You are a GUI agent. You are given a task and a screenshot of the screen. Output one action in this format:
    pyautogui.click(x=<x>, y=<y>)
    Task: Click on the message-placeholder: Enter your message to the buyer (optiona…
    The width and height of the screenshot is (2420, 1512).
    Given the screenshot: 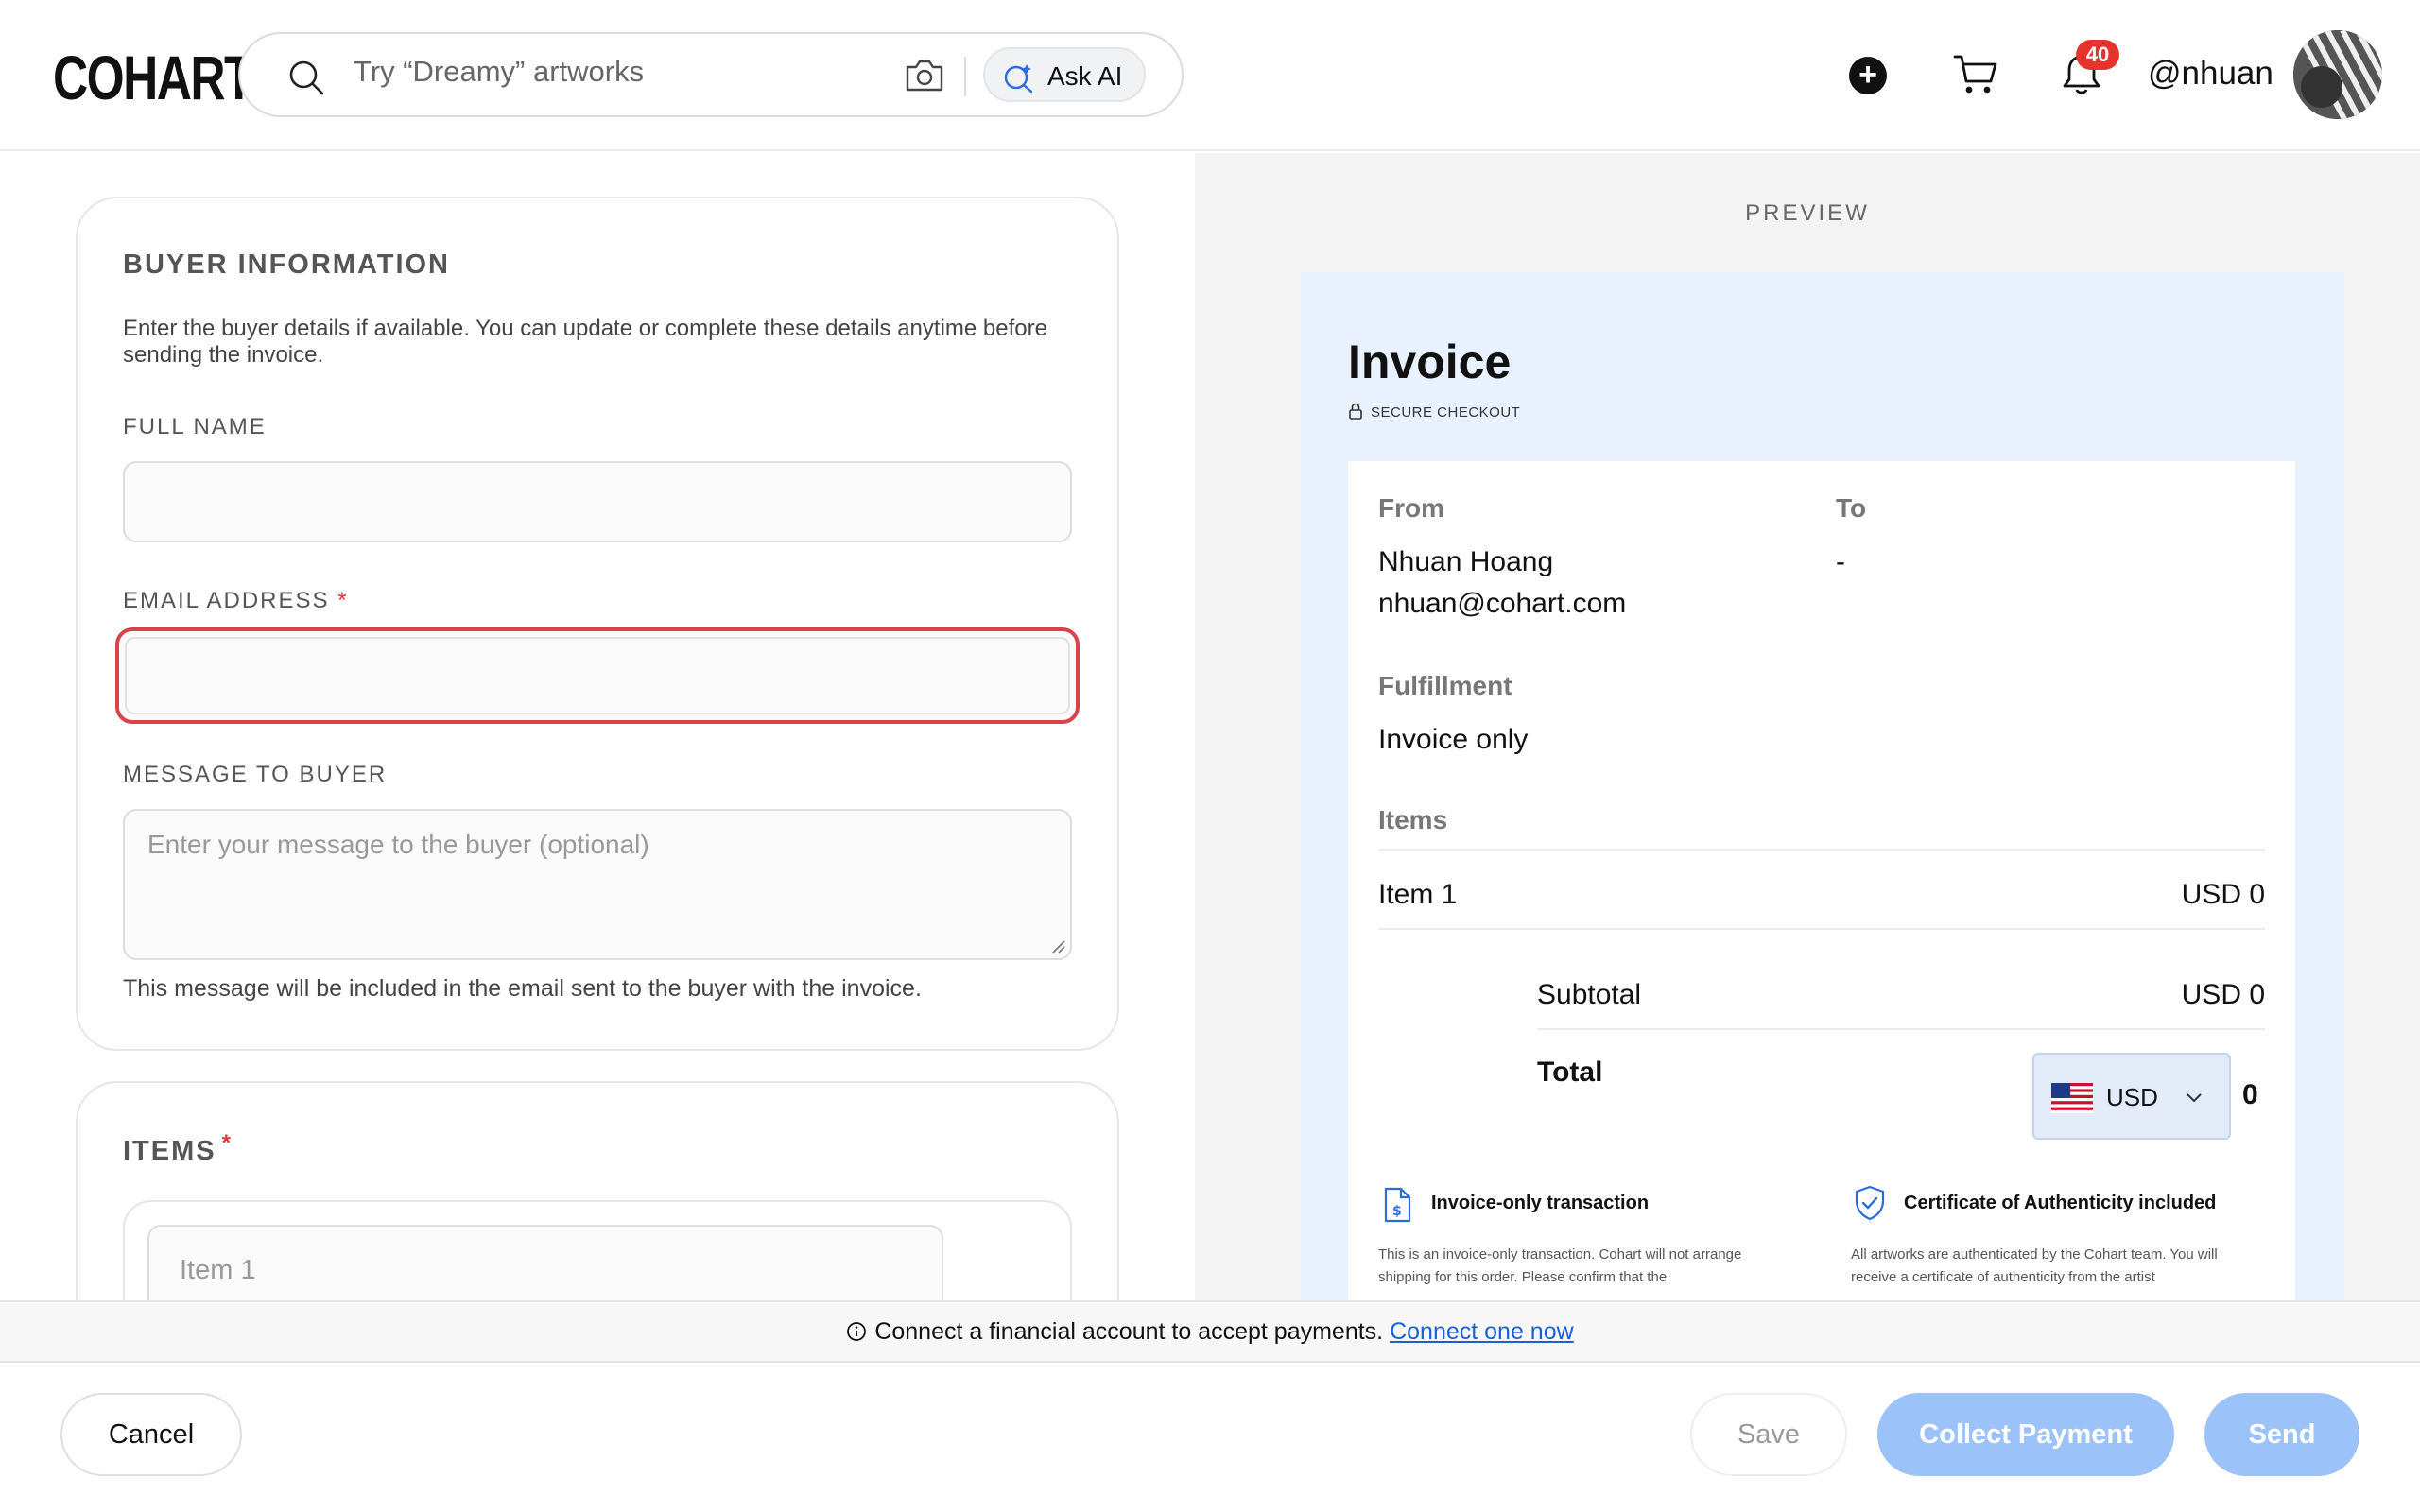 What is the action you would take?
    pyautogui.click(x=398, y=844)
    